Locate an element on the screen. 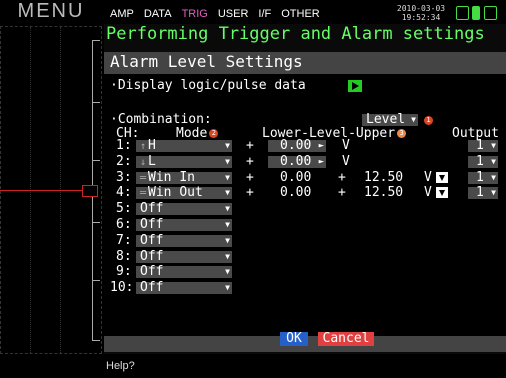  mode-select-ch8: Off ▼ is located at coordinates (184, 256).